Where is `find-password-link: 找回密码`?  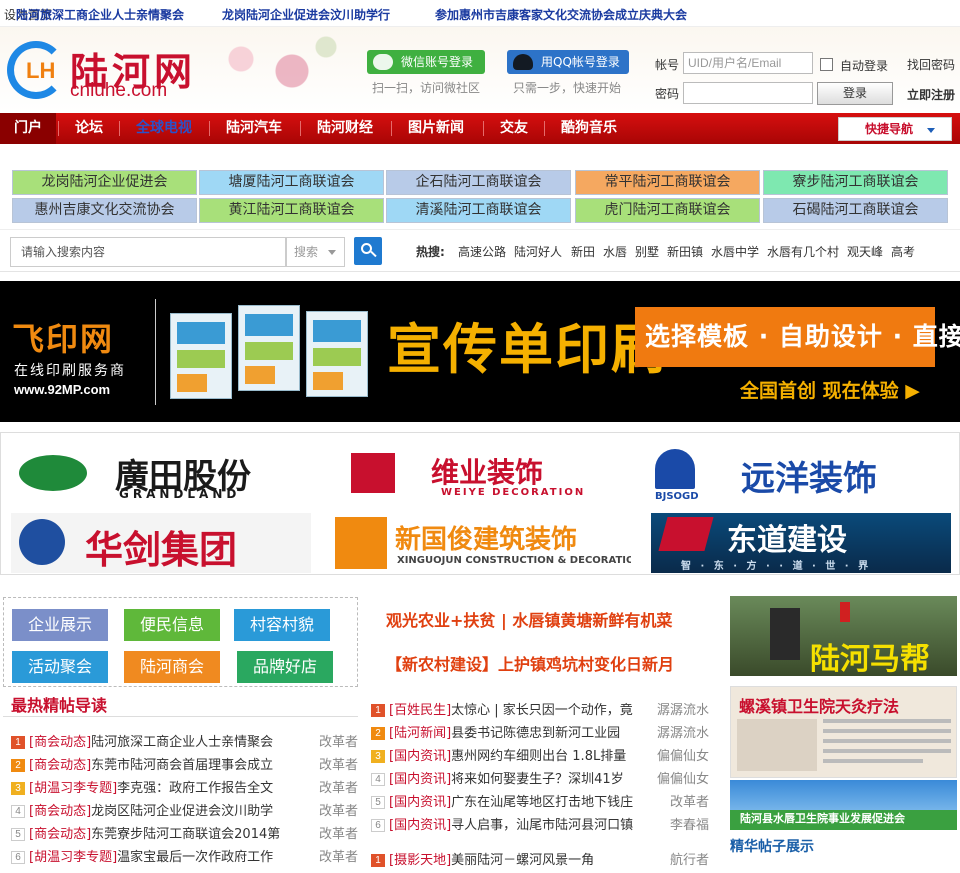
find-password-link: 找回密码 is located at coordinates (931, 64).